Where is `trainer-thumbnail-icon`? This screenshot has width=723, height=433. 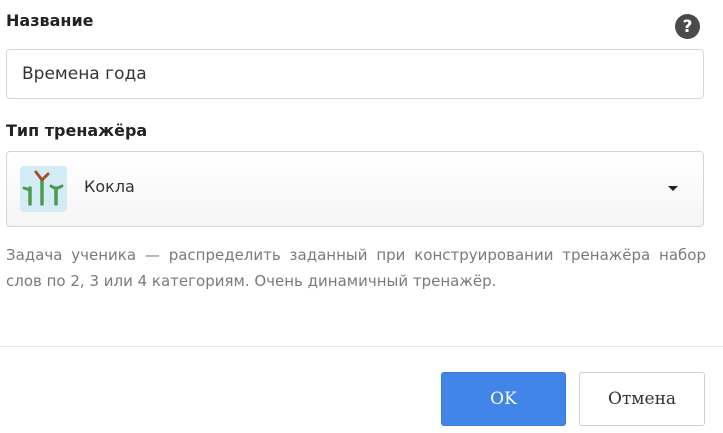
trainer-thumbnail-icon is located at coordinates (43, 189).